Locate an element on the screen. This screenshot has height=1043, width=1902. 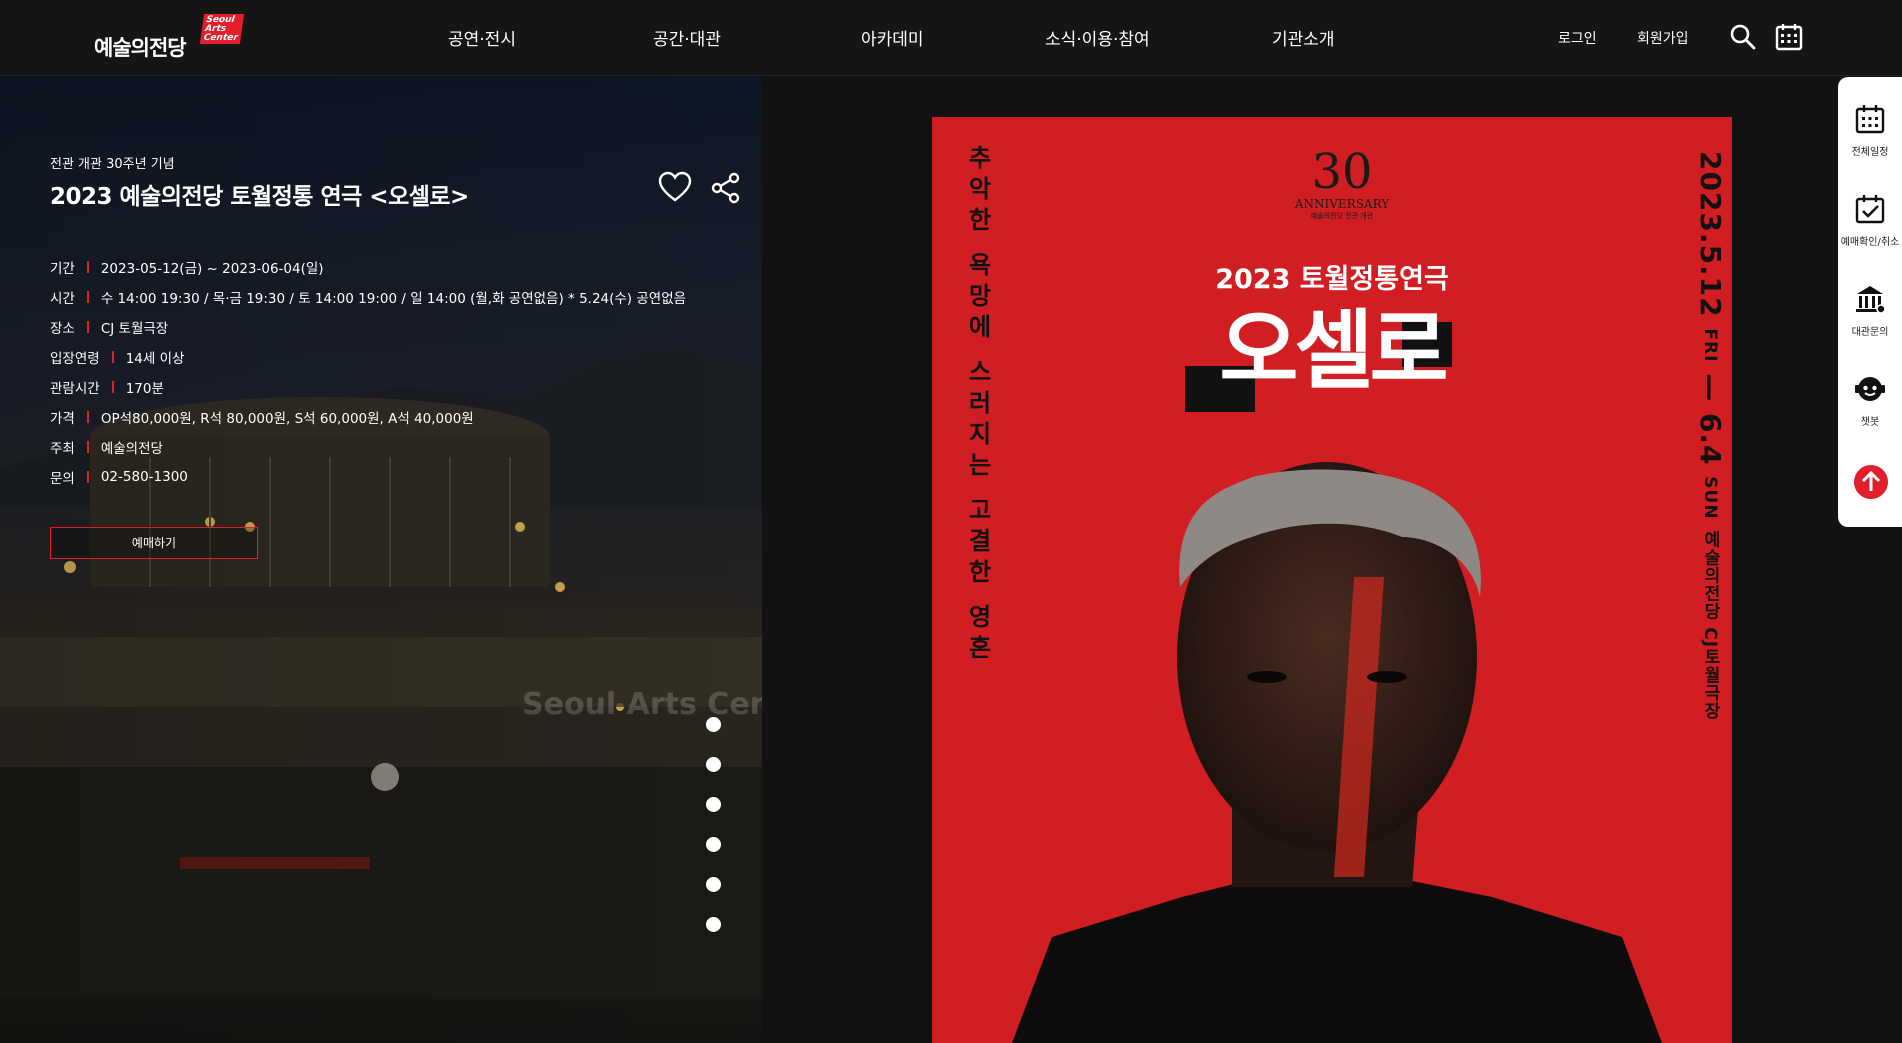
nav-academy: 아카데미 is located at coordinates (892, 37).